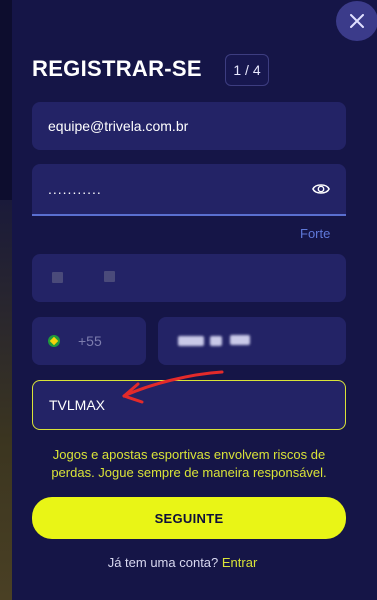 The width and height of the screenshot is (377, 600). I want to click on have-account-text: Já tem uma conta?, so click(163, 562).